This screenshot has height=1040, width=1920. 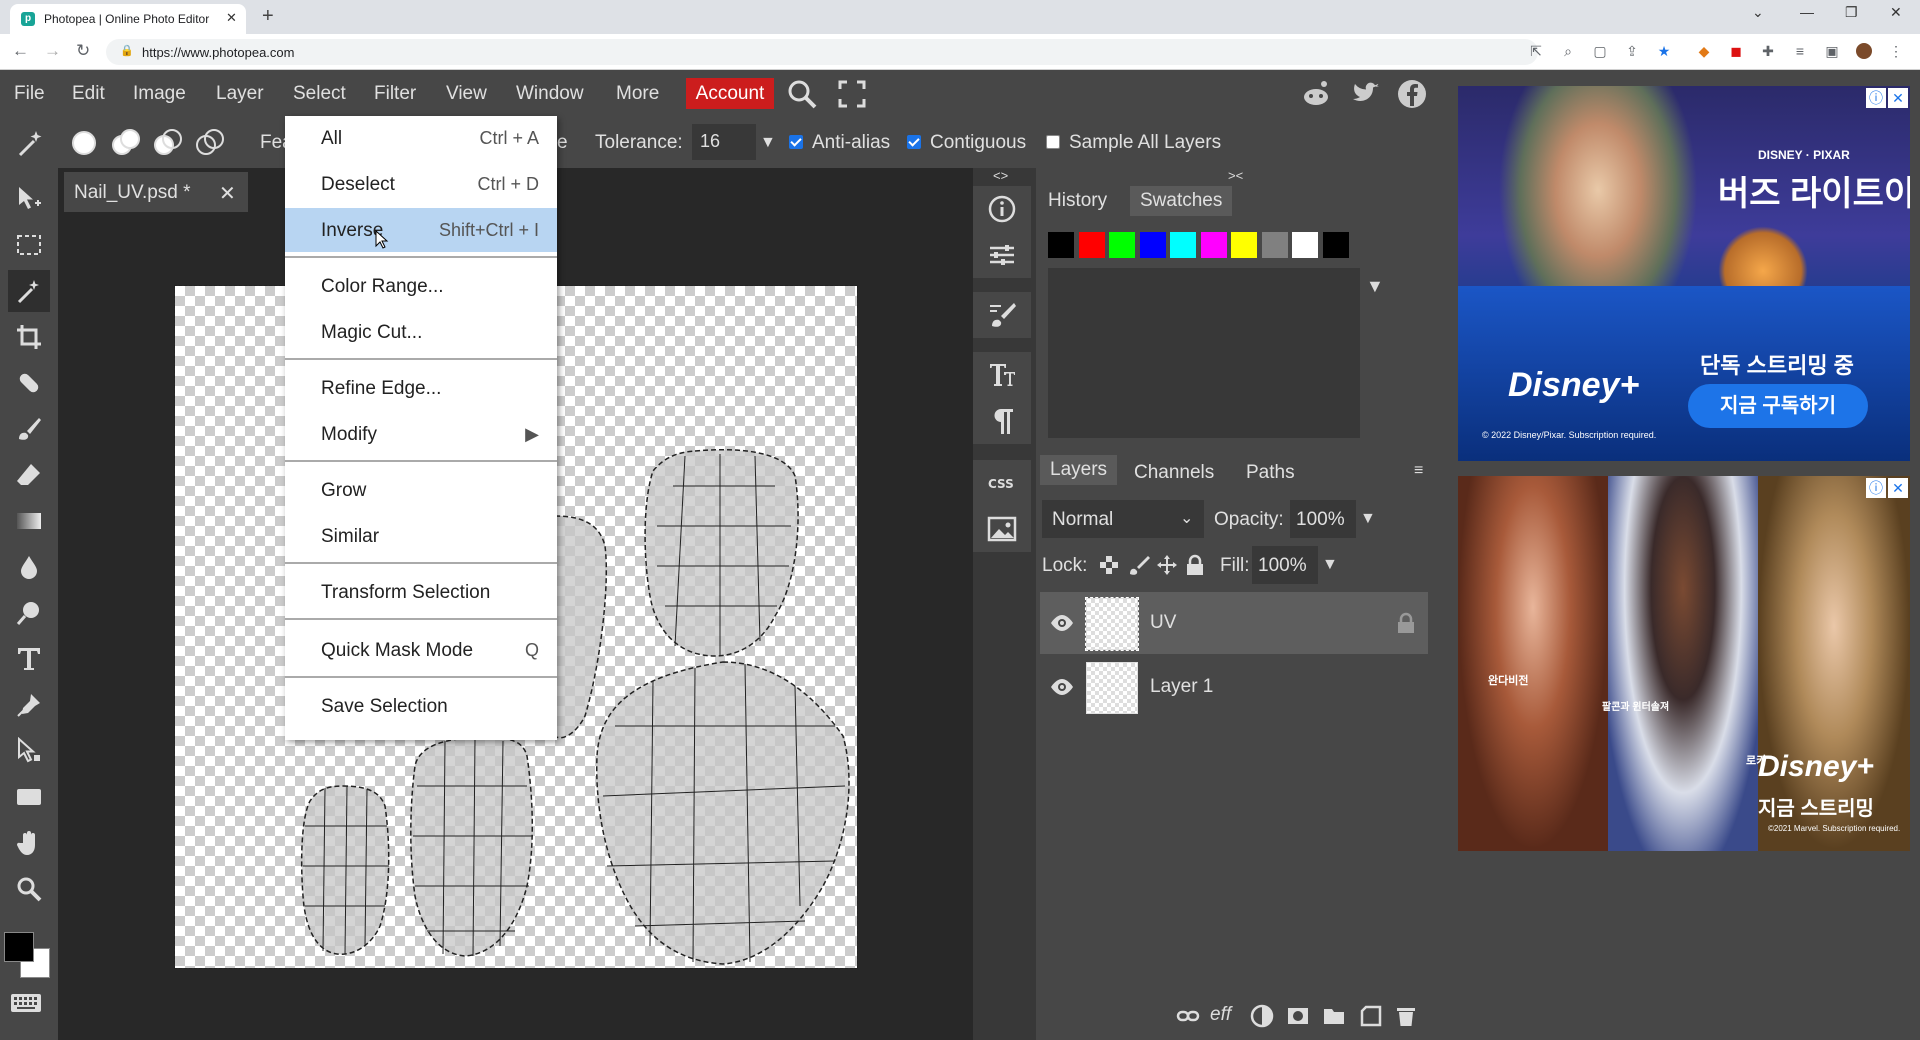 I want to click on tolerance-input: 16, so click(x=724, y=142).